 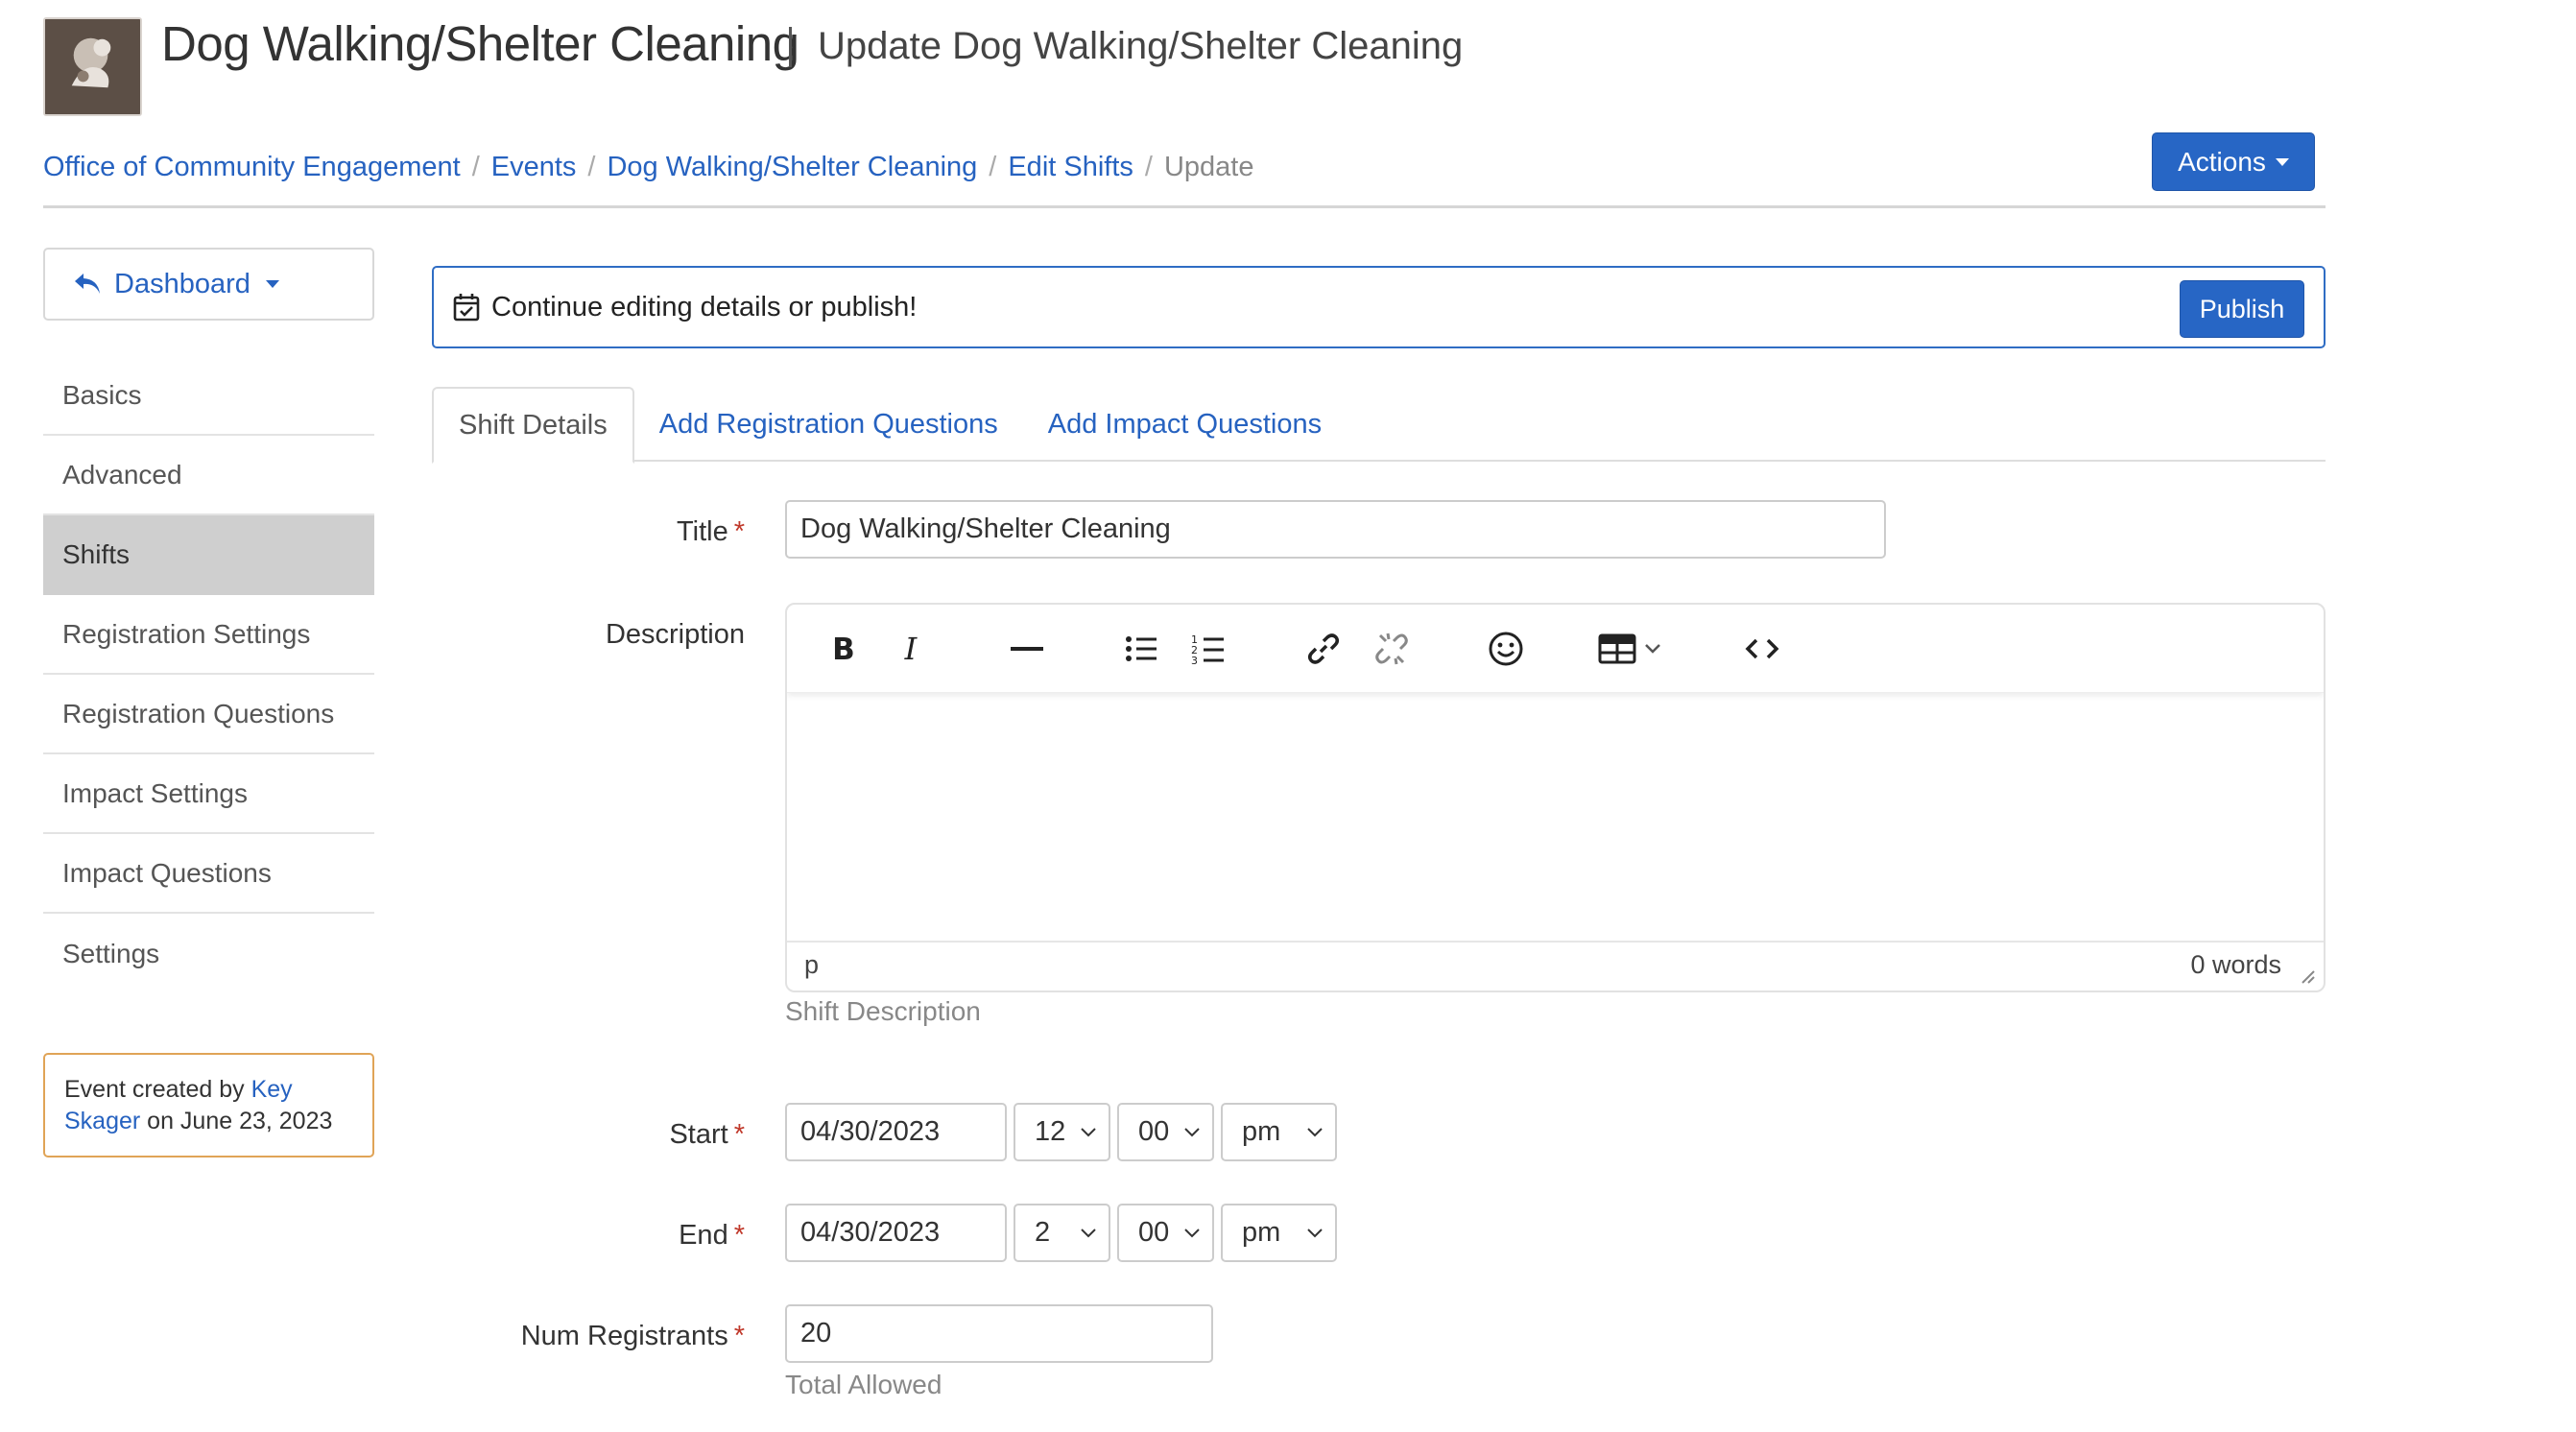 What do you see at coordinates (707, 1134) in the screenshot?
I see `start-label: Start *` at bounding box center [707, 1134].